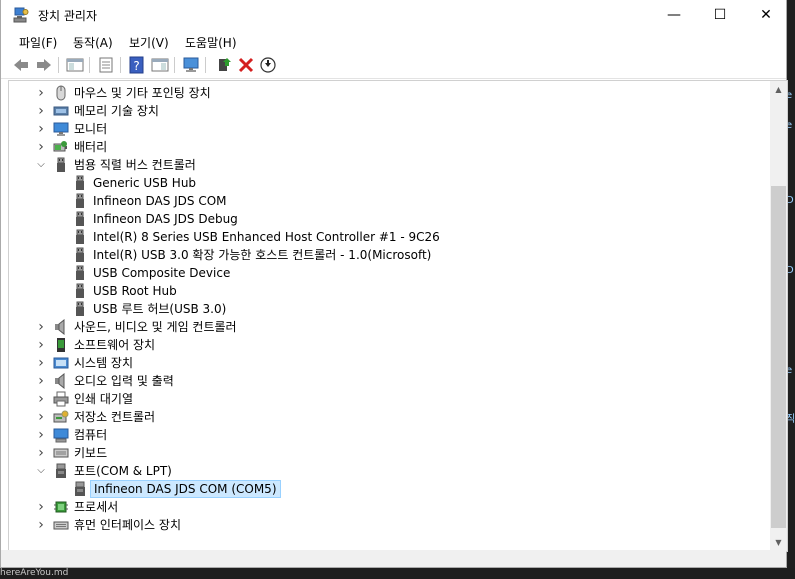 The height and width of the screenshot is (579, 795). Describe the element at coordinates (61, 507) in the screenshot. I see `processor-icon` at that location.